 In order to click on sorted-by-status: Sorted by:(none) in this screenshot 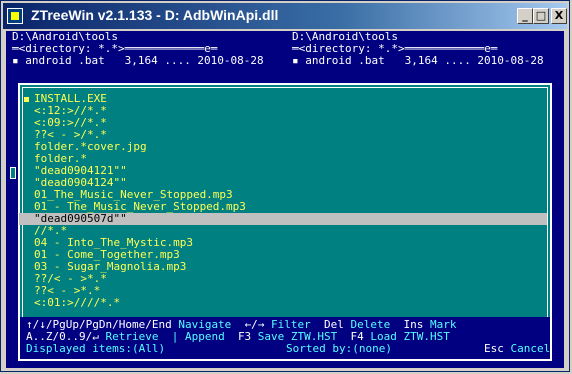, I will do `click(339, 348)`.